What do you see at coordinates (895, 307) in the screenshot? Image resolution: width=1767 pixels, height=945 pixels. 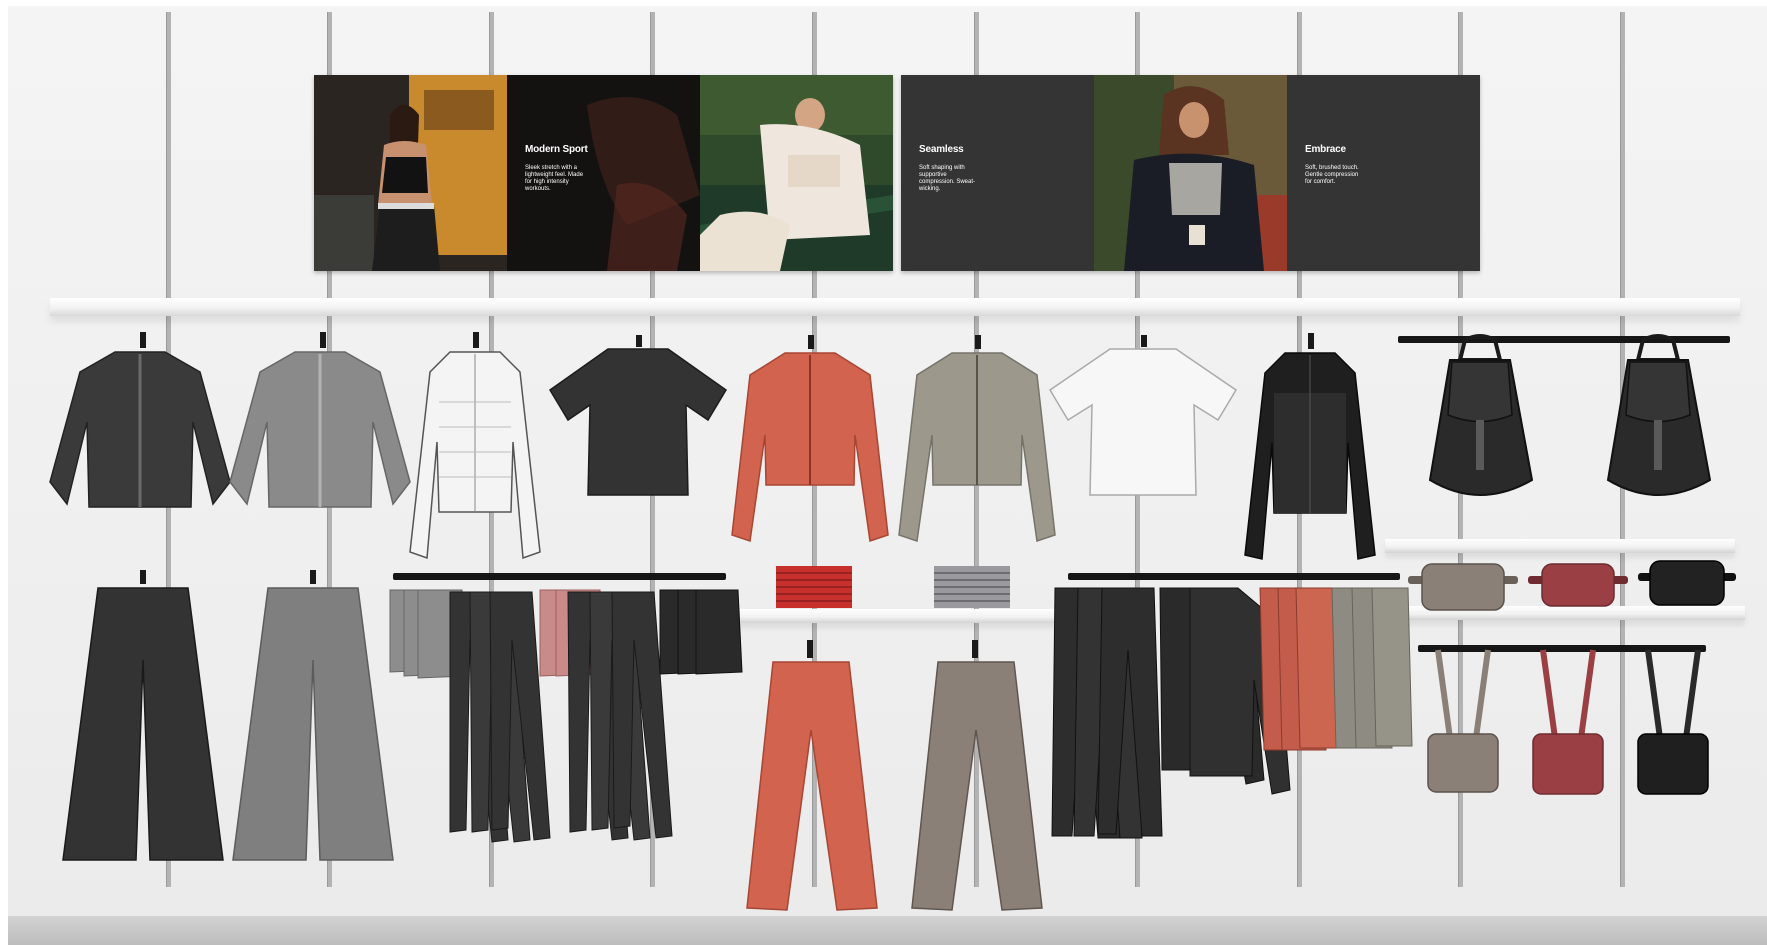 I see `top-shelf` at bounding box center [895, 307].